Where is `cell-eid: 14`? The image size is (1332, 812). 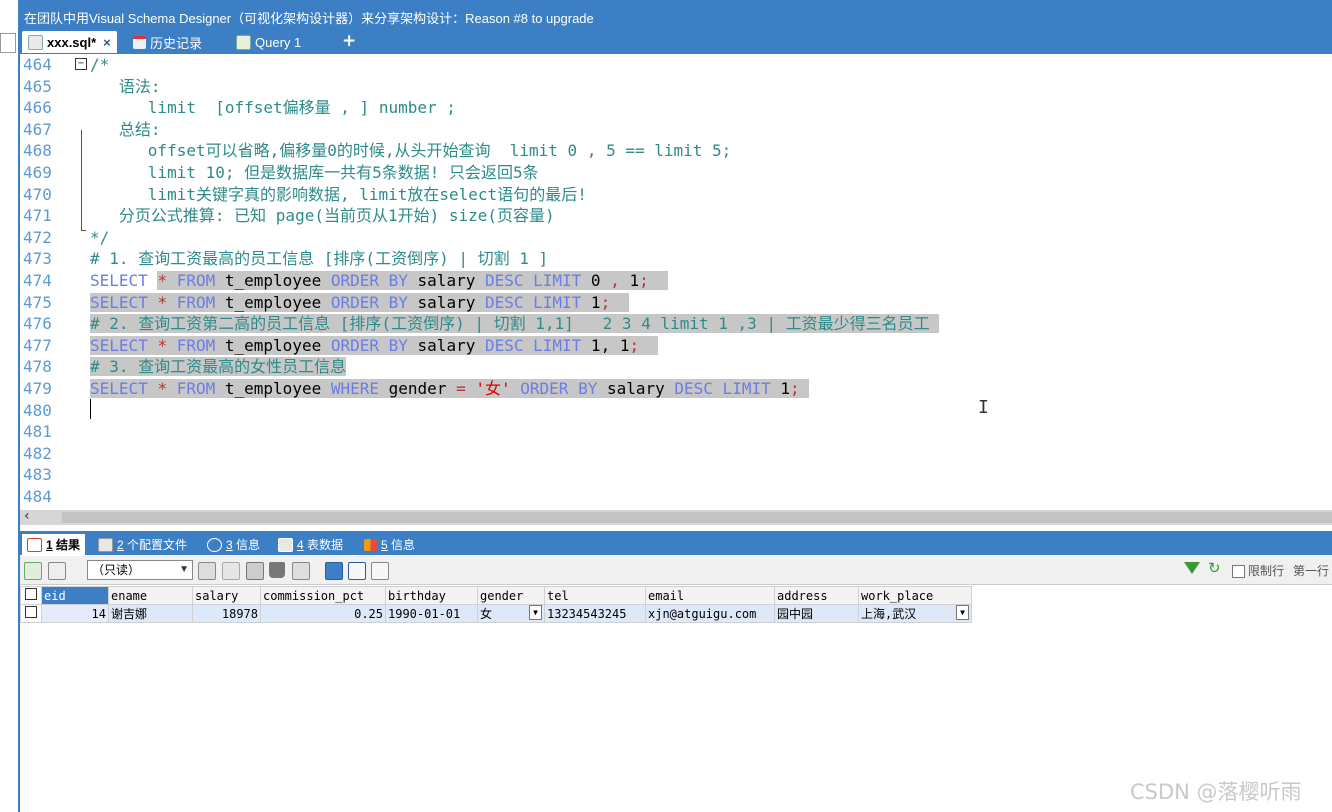
cell-eid: 14 is located at coordinates (75, 613).